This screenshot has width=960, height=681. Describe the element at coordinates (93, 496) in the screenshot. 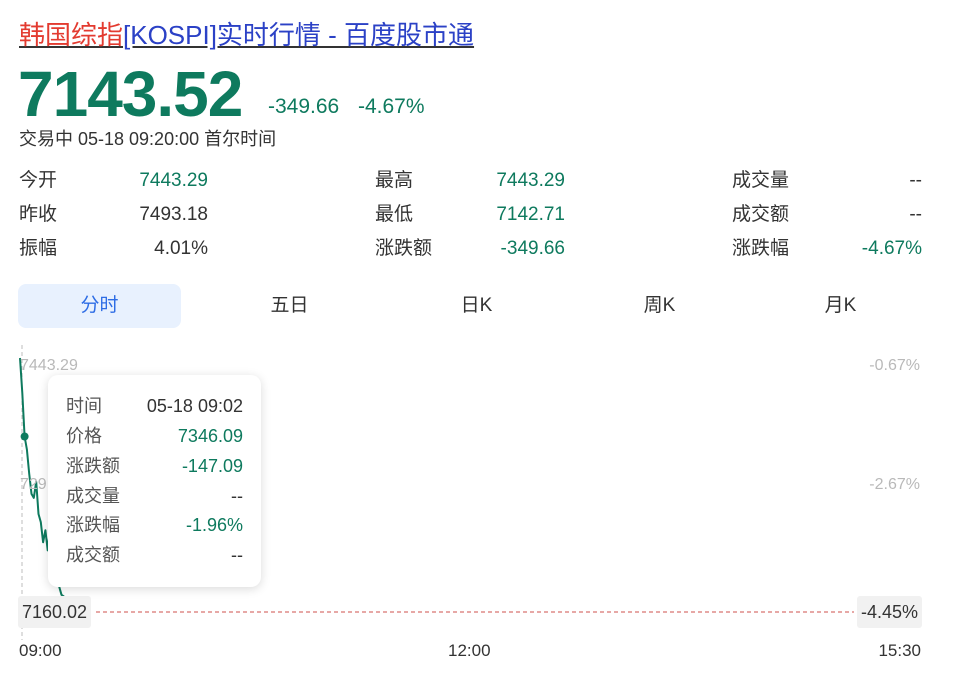

I see `tooltip-label: 成交量` at that location.